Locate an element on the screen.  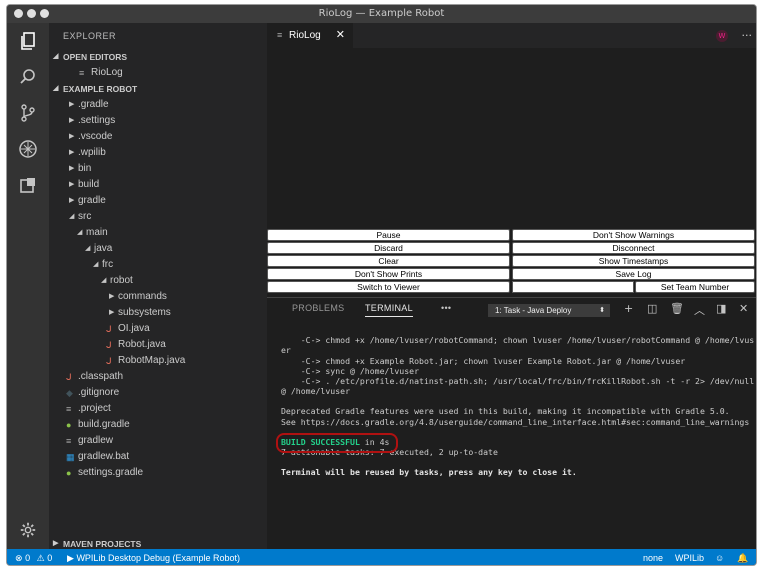
debug-config-status: ▶ WPILib Desktop Debug (Example Robot) is located at coordinates (153, 557).